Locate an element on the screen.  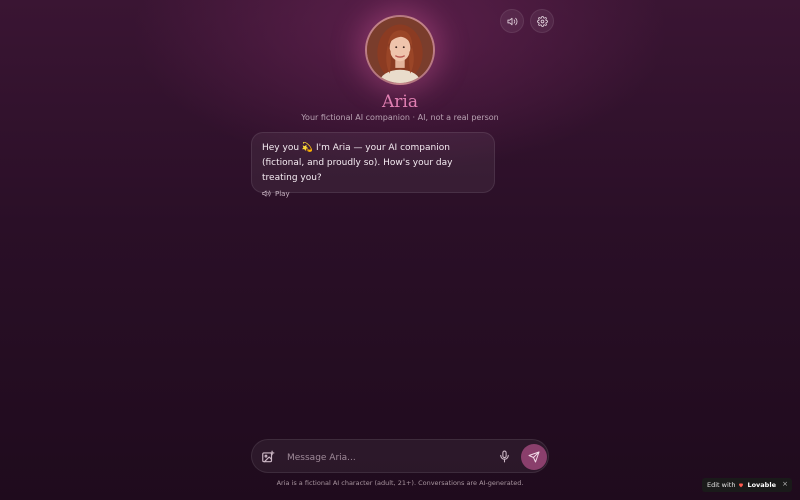
edit-with-lovable-badge: Edit with Lovable × is located at coordinates (747, 485).